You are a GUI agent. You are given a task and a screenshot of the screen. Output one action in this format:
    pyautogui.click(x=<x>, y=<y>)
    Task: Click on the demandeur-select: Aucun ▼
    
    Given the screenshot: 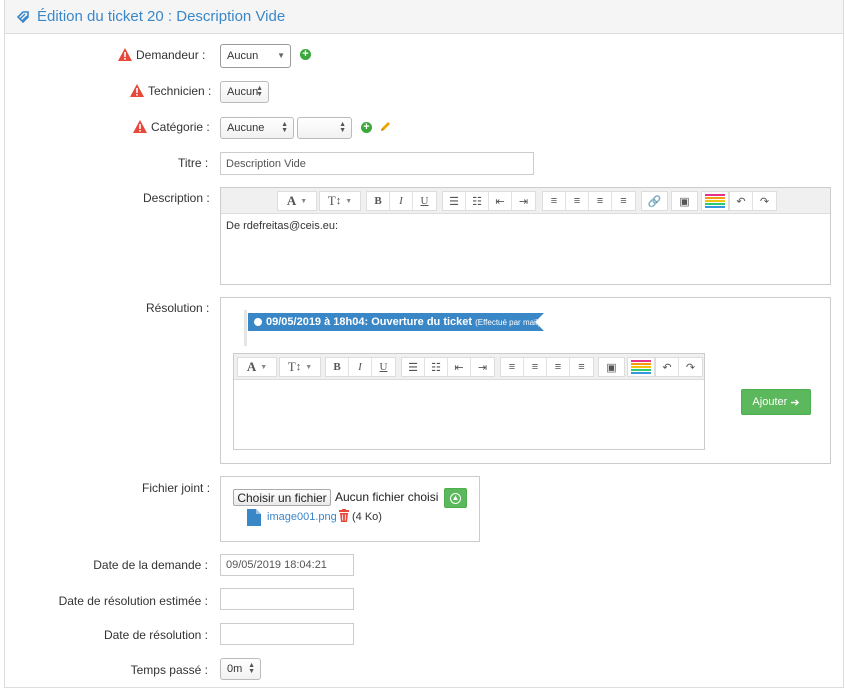 What is the action you would take?
    pyautogui.click(x=255, y=56)
    